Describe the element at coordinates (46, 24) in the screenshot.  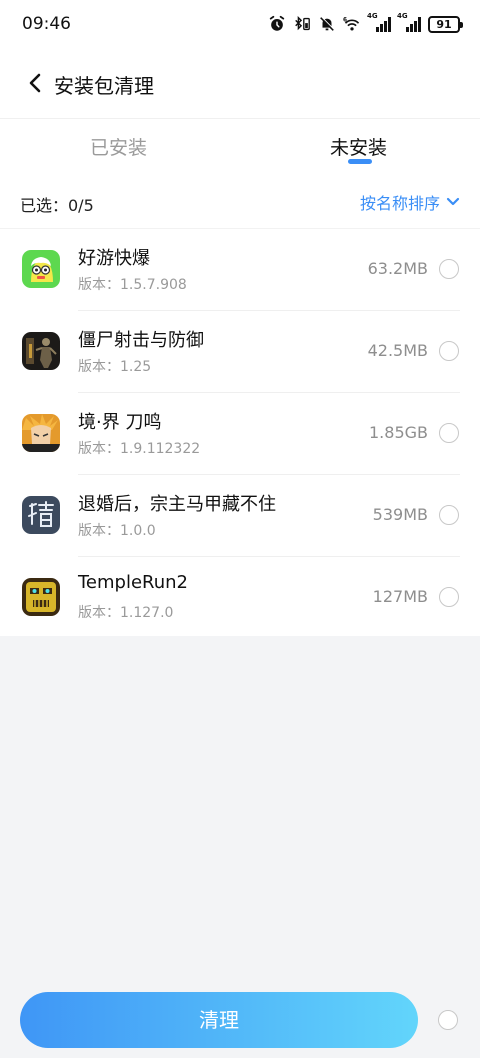
I see `status-time: 09:46` at that location.